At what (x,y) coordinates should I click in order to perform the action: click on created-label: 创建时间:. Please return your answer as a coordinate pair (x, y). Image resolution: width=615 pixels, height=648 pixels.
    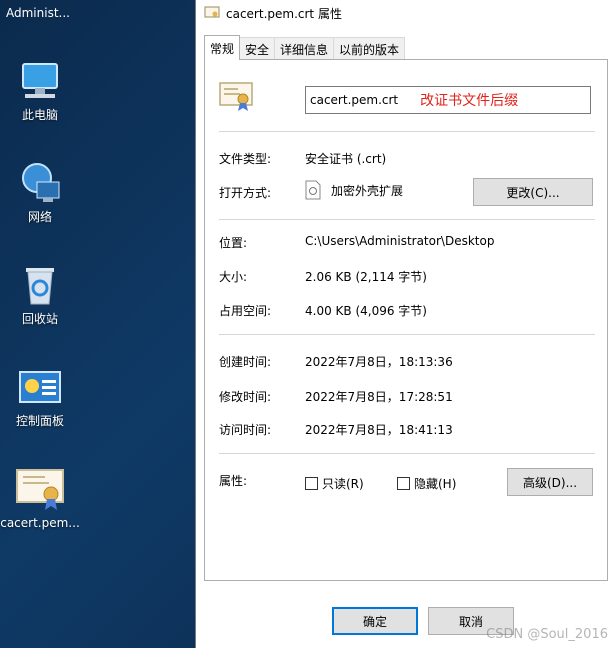
    Looking at the image, I should click on (245, 362).